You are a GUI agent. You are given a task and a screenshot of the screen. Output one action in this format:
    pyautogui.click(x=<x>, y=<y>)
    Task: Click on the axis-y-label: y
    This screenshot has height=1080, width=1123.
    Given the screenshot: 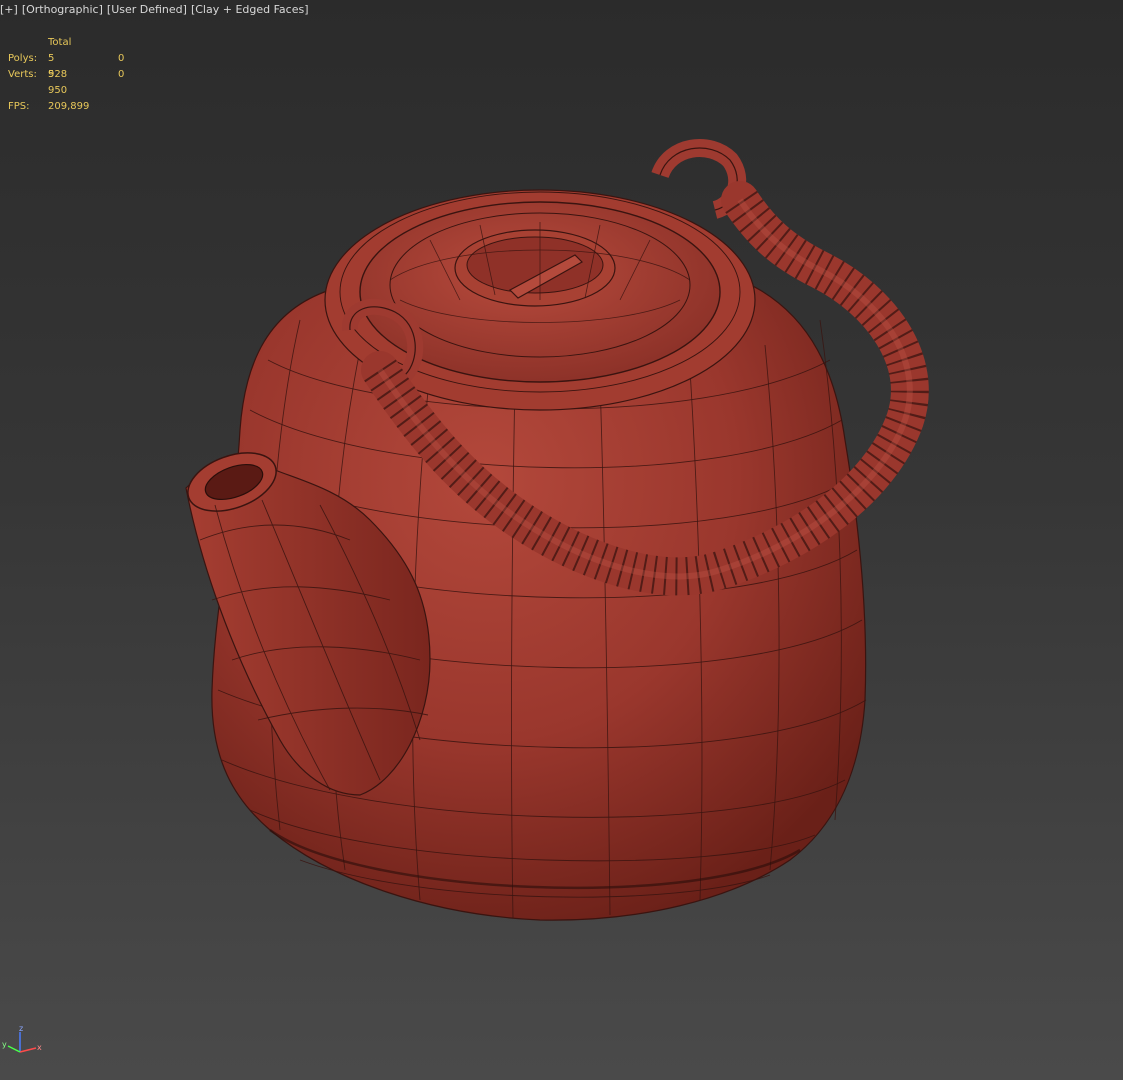 What is the action you would take?
    pyautogui.click(x=4, y=1044)
    